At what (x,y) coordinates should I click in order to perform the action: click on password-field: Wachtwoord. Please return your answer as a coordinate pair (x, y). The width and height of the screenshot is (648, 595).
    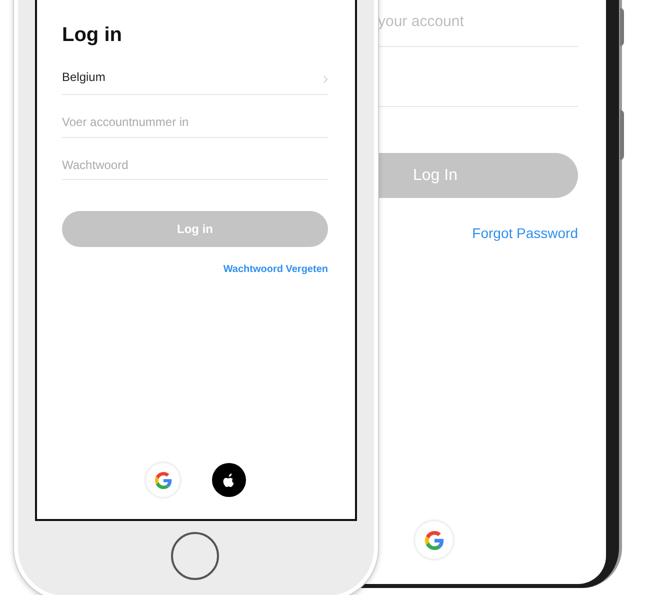
    Looking at the image, I should click on (195, 159).